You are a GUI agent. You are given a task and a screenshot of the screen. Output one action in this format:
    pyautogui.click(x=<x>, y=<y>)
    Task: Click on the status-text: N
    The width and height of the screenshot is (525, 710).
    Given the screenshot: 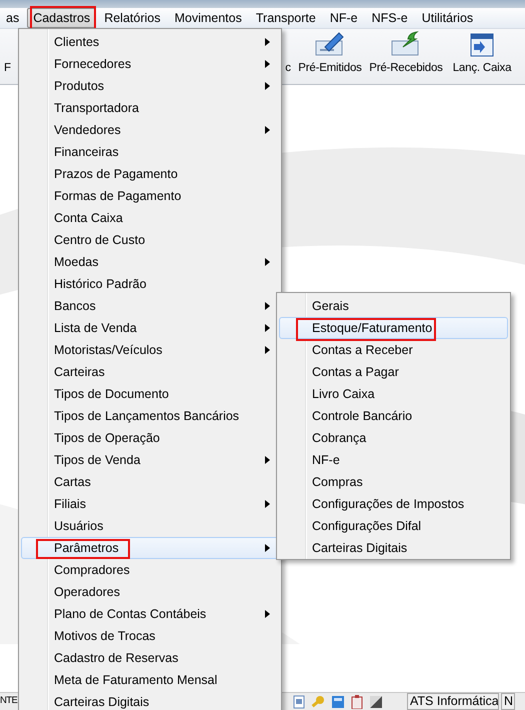 What is the action you would take?
    pyautogui.click(x=508, y=701)
    